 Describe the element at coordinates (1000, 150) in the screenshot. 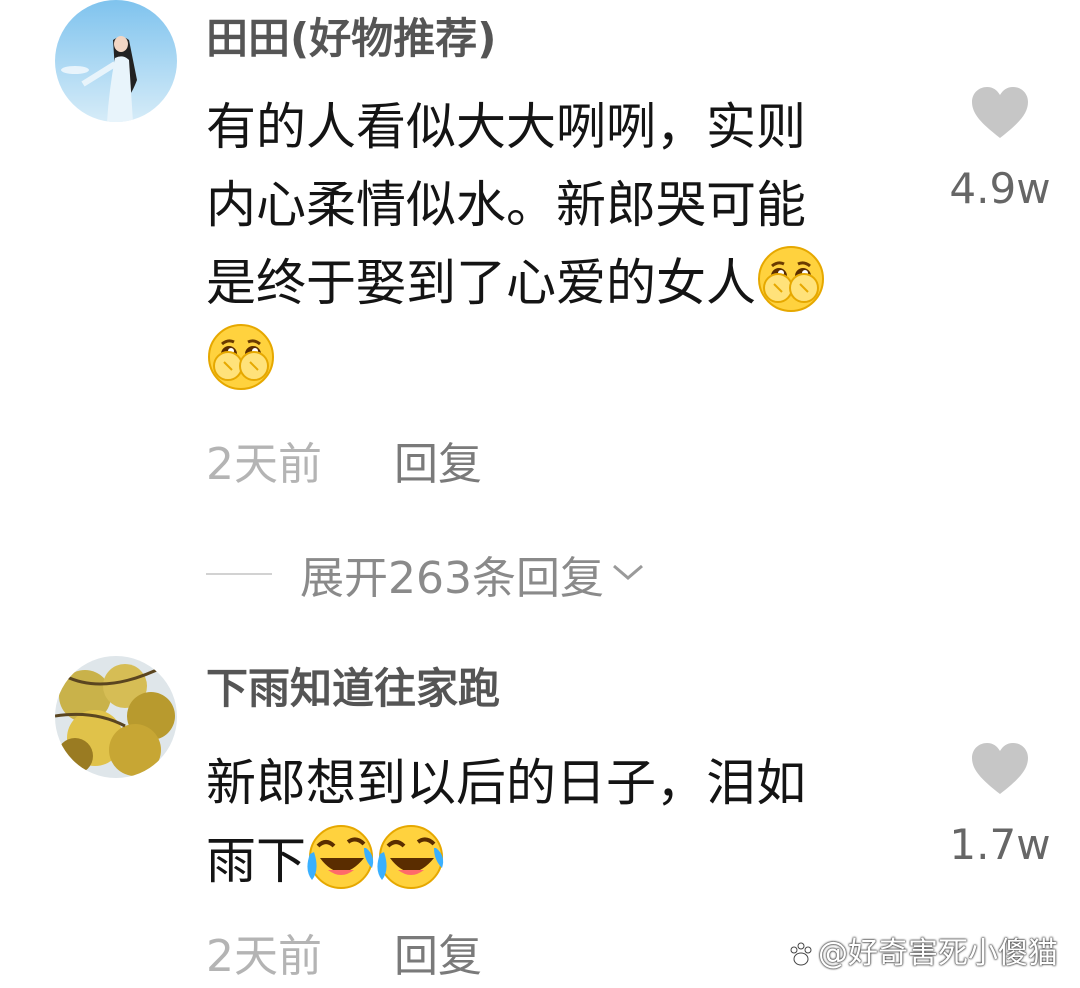

I see `like-button: 4.9w` at that location.